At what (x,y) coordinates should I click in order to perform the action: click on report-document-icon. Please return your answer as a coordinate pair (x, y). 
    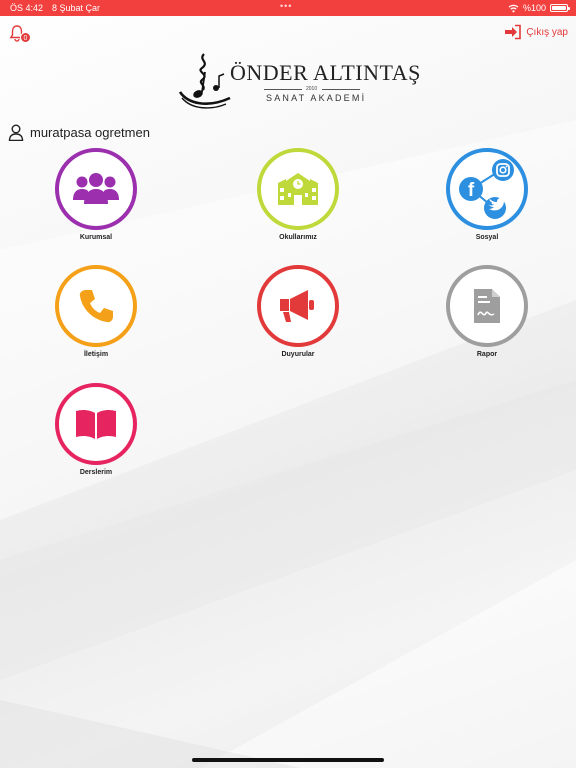
    Looking at the image, I should click on (487, 306).